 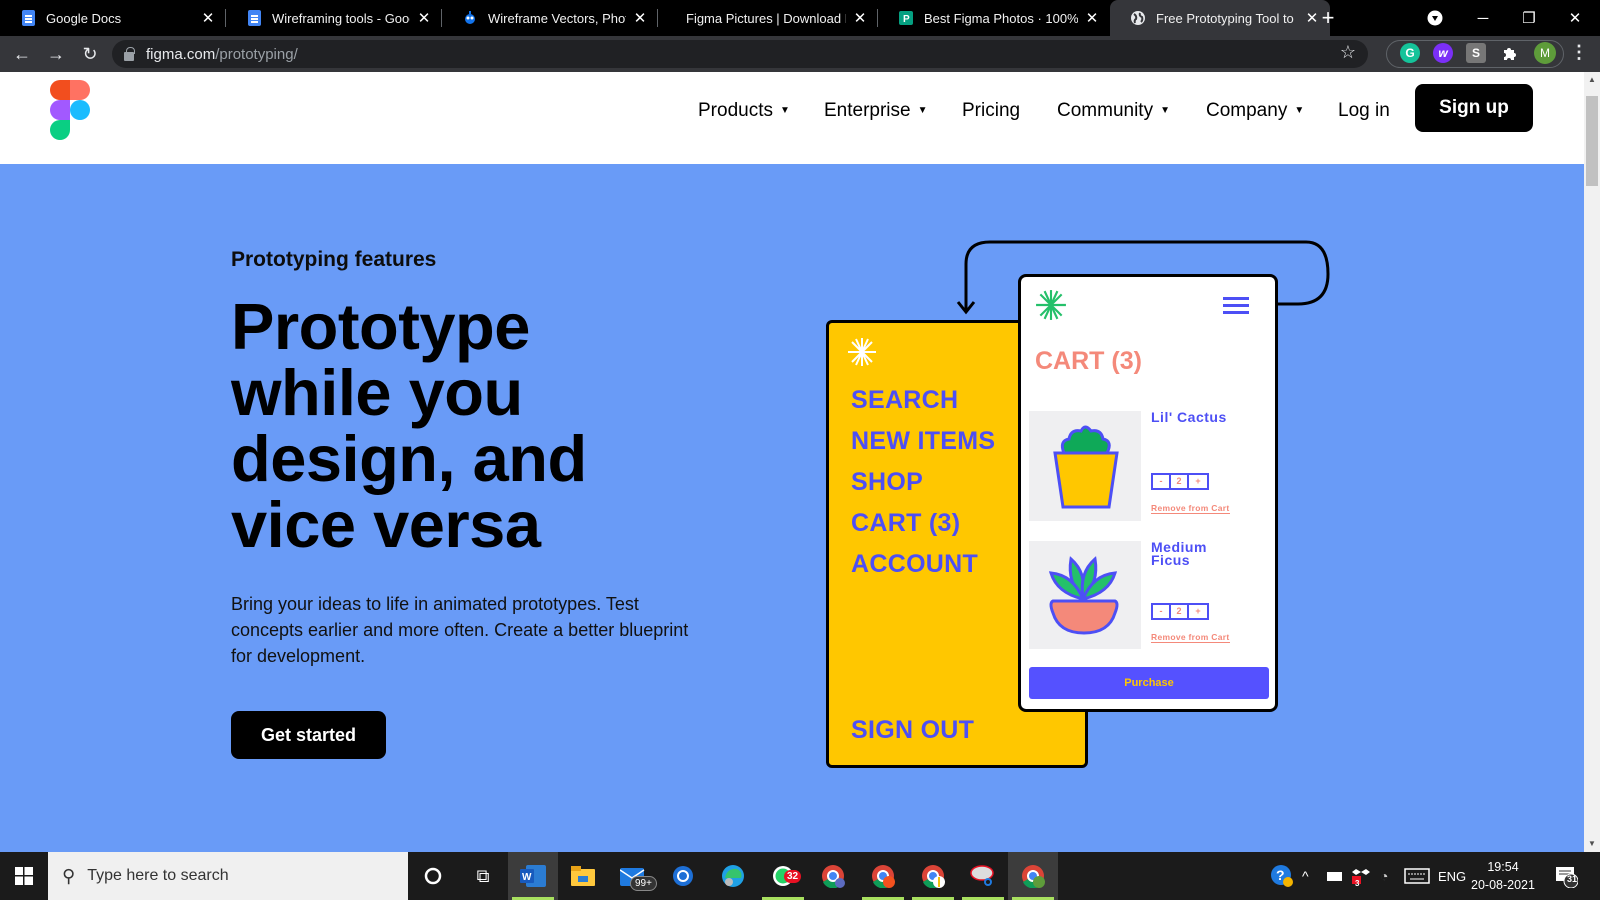 I want to click on language-indicator: ENG, so click(x=1452, y=876).